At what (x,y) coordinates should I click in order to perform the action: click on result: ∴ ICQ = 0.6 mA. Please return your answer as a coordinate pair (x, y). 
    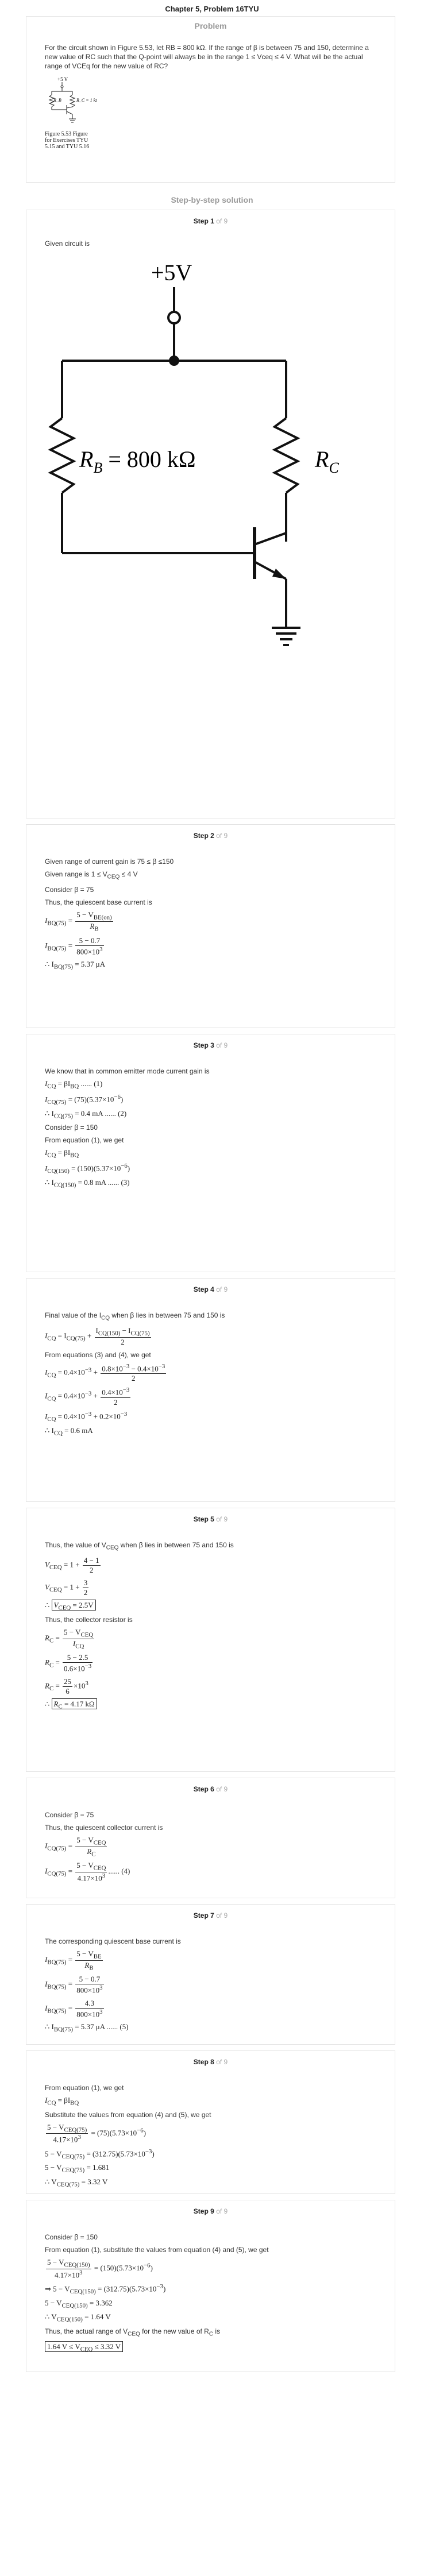
    Looking at the image, I should click on (69, 1431).